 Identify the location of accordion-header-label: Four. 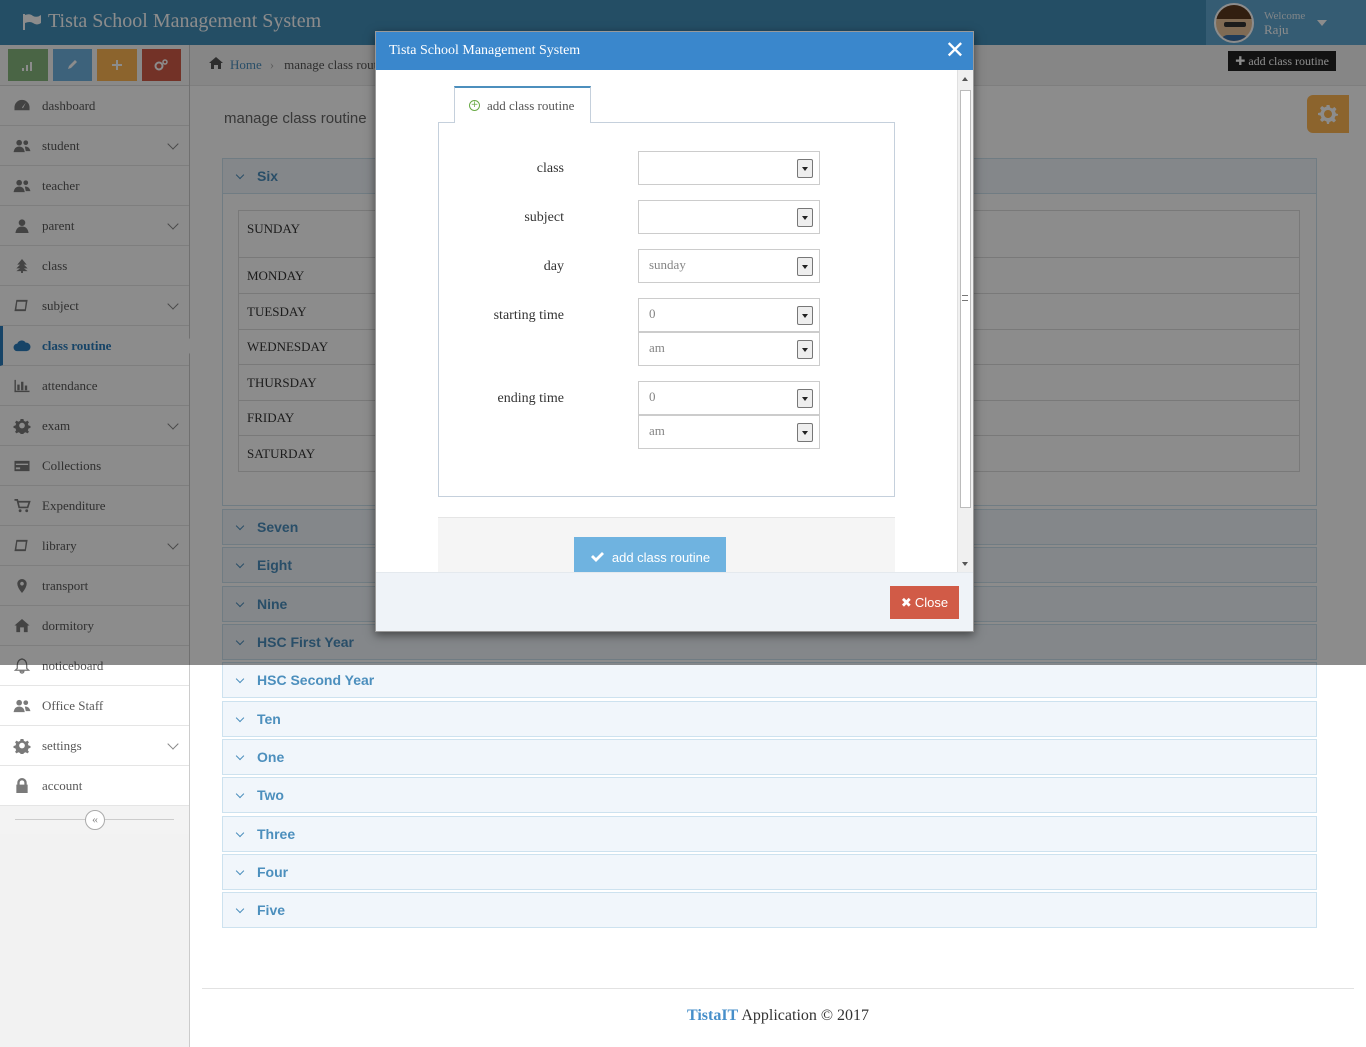
(273, 872).